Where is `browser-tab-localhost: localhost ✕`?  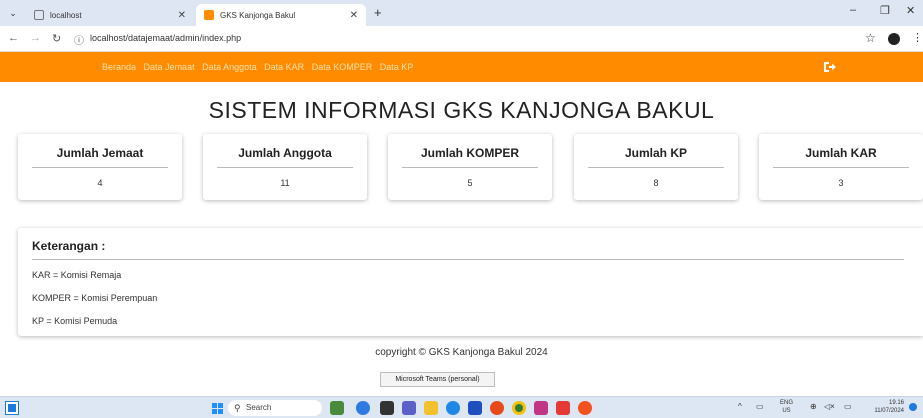
browser-tab-localhost: localhost ✕ is located at coordinates (110, 15).